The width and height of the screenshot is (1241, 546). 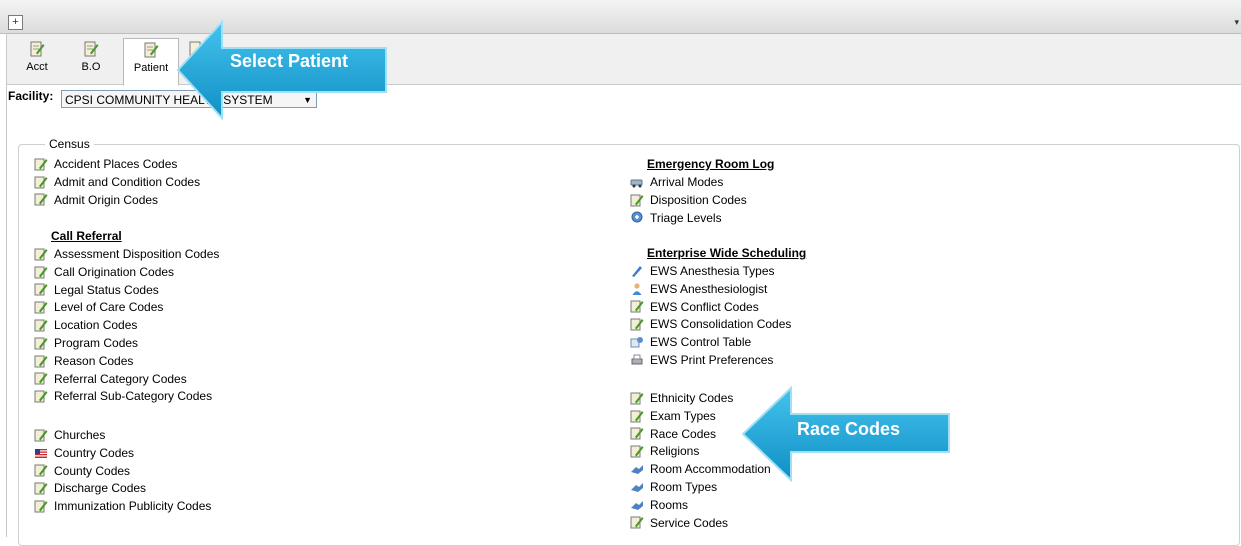 What do you see at coordinates (727, 253) in the screenshot?
I see `section-header-enterprise-wide-scheduling: Enterprise Wide Scheduling` at bounding box center [727, 253].